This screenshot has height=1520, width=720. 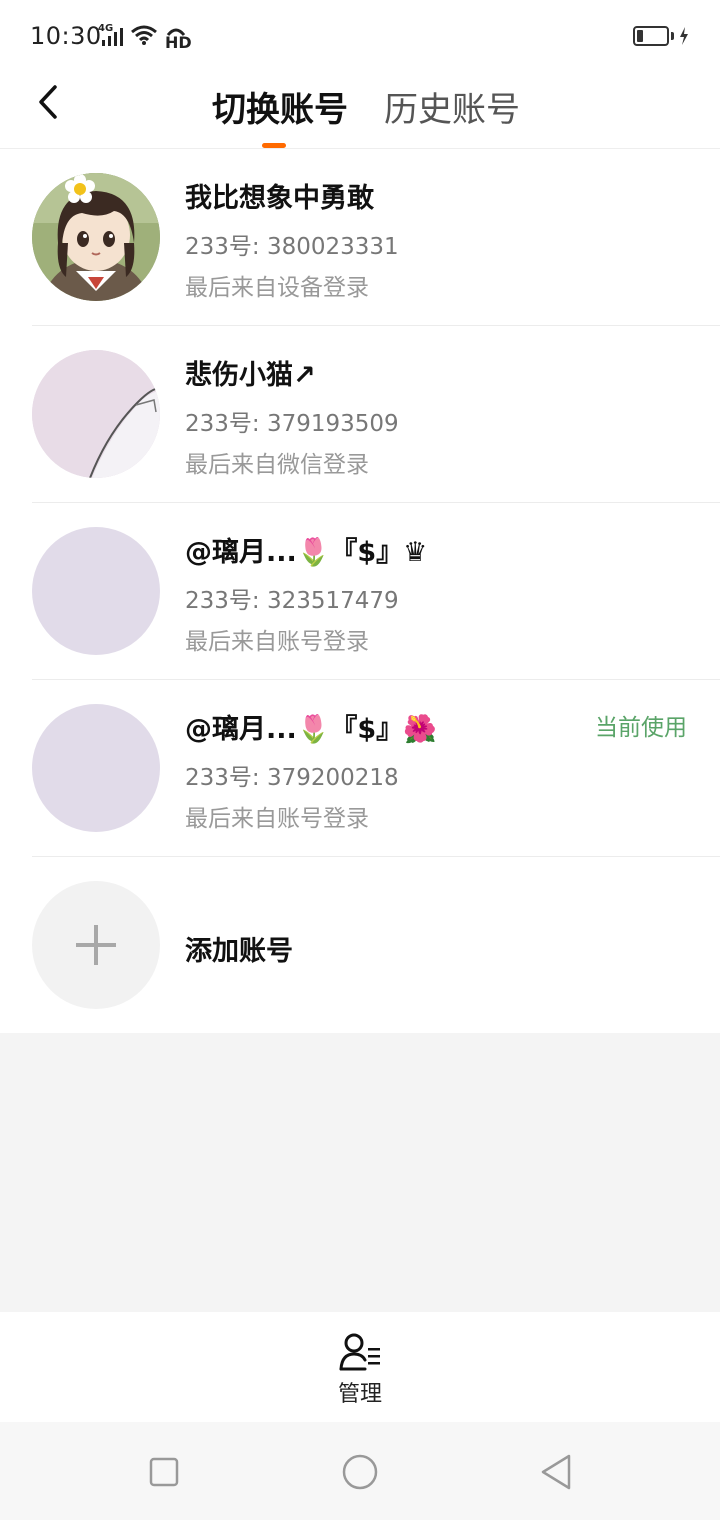 What do you see at coordinates (274, 145) in the screenshot?
I see `tab-indicator` at bounding box center [274, 145].